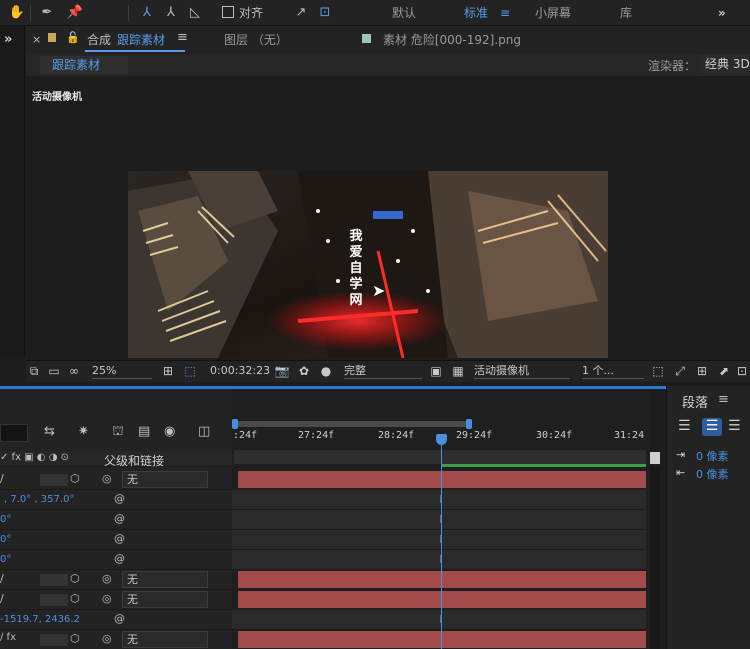 This screenshot has width=750, height=649. What do you see at coordinates (282, 371) in the screenshot?
I see `snapshot-icon: 📷` at bounding box center [282, 371].